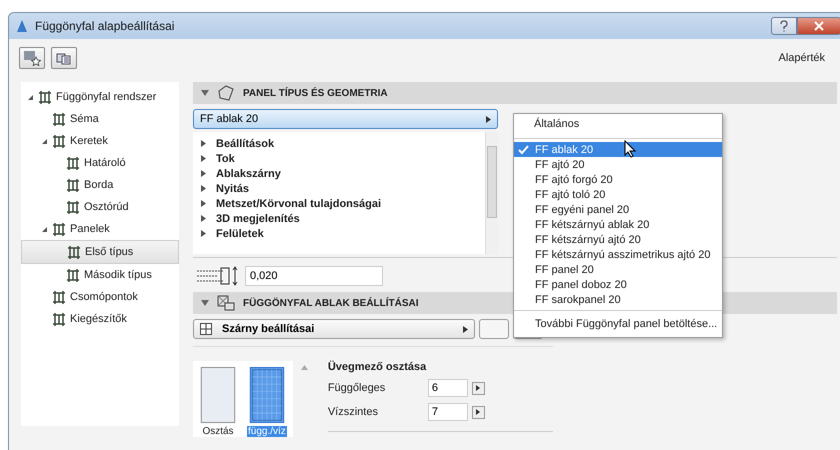  I want to click on tree-item-label: Függönyfal rendszer, so click(106, 97).